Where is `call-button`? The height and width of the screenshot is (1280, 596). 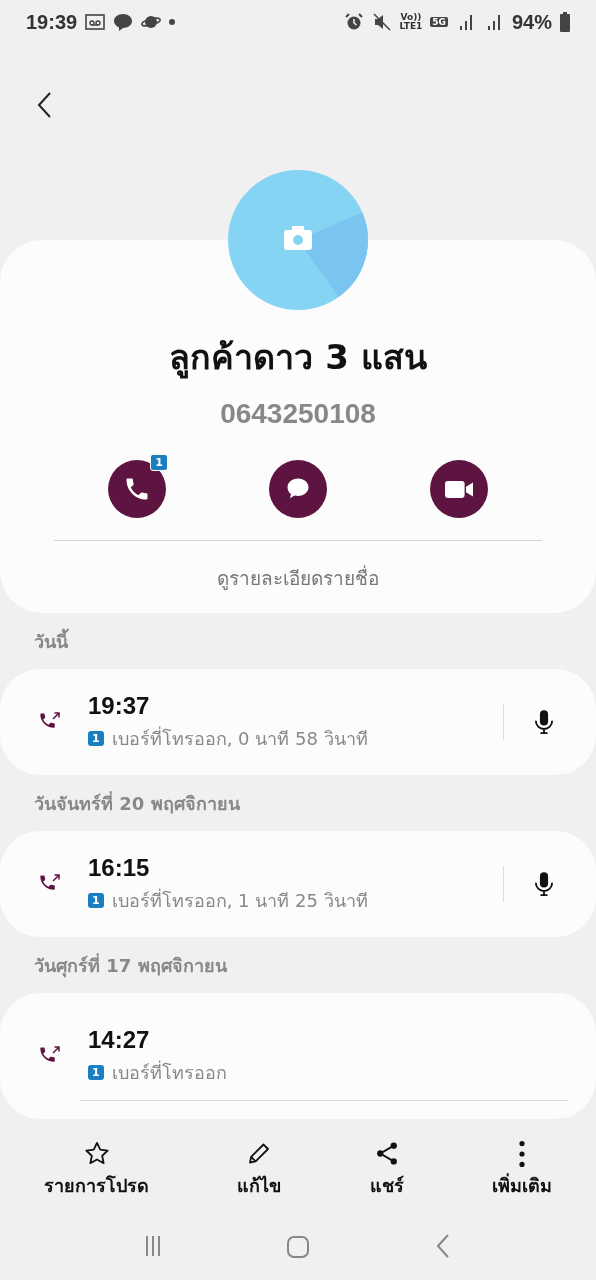
call-button is located at coordinates (137, 489).